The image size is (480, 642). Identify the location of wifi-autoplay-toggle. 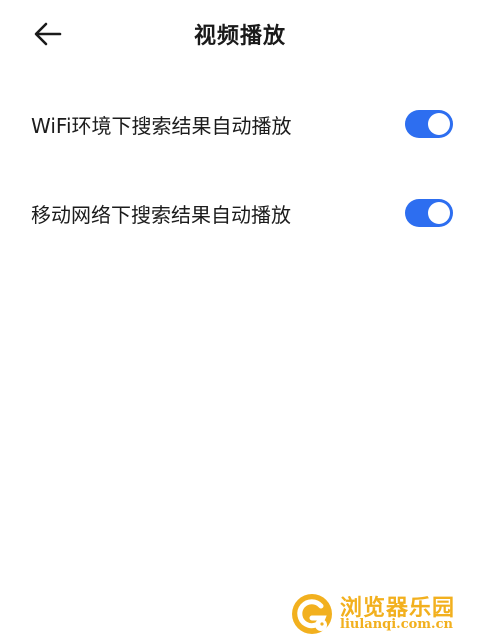
(429, 124).